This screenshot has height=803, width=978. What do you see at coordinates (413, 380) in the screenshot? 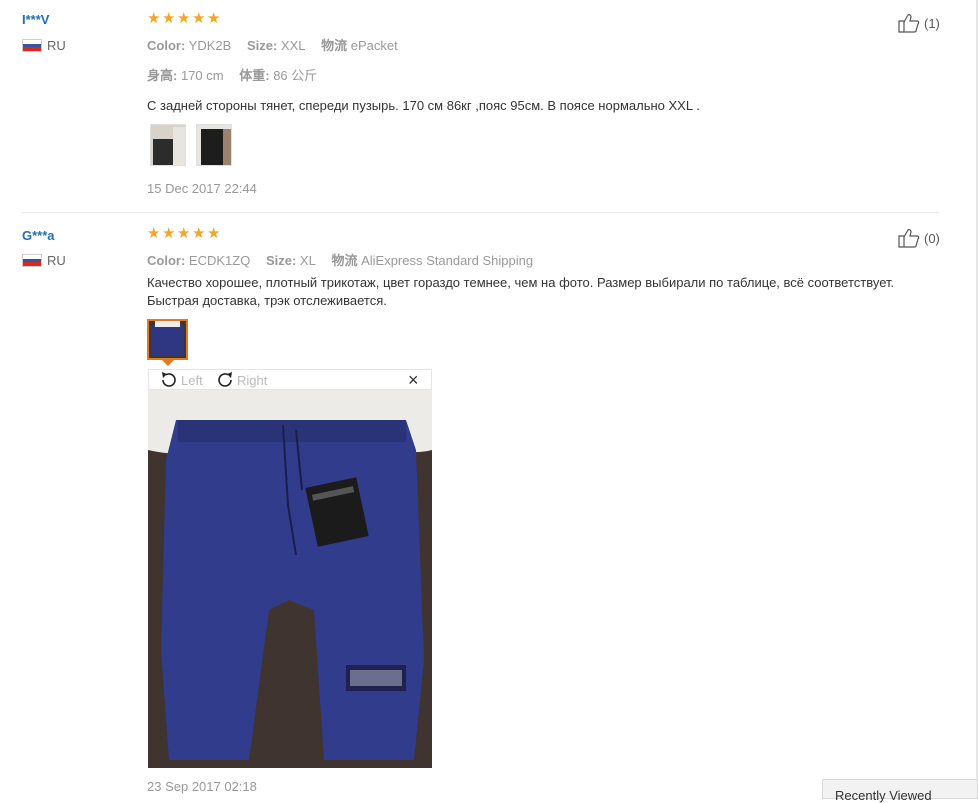
I see `close-viewer-button: ×` at bounding box center [413, 380].